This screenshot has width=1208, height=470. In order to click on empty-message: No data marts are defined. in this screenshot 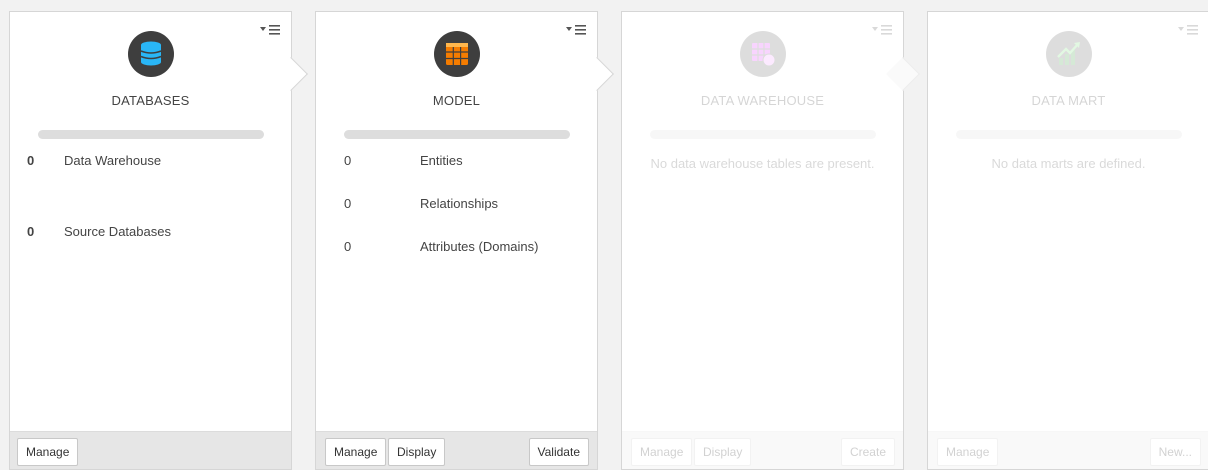, I will do `click(1068, 163)`.